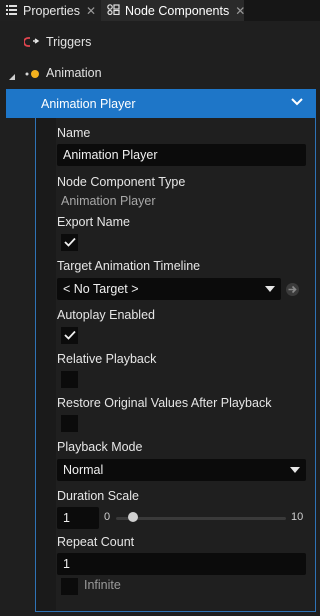  What do you see at coordinates (113, 10) in the screenshot?
I see `node-components-icon` at bounding box center [113, 10].